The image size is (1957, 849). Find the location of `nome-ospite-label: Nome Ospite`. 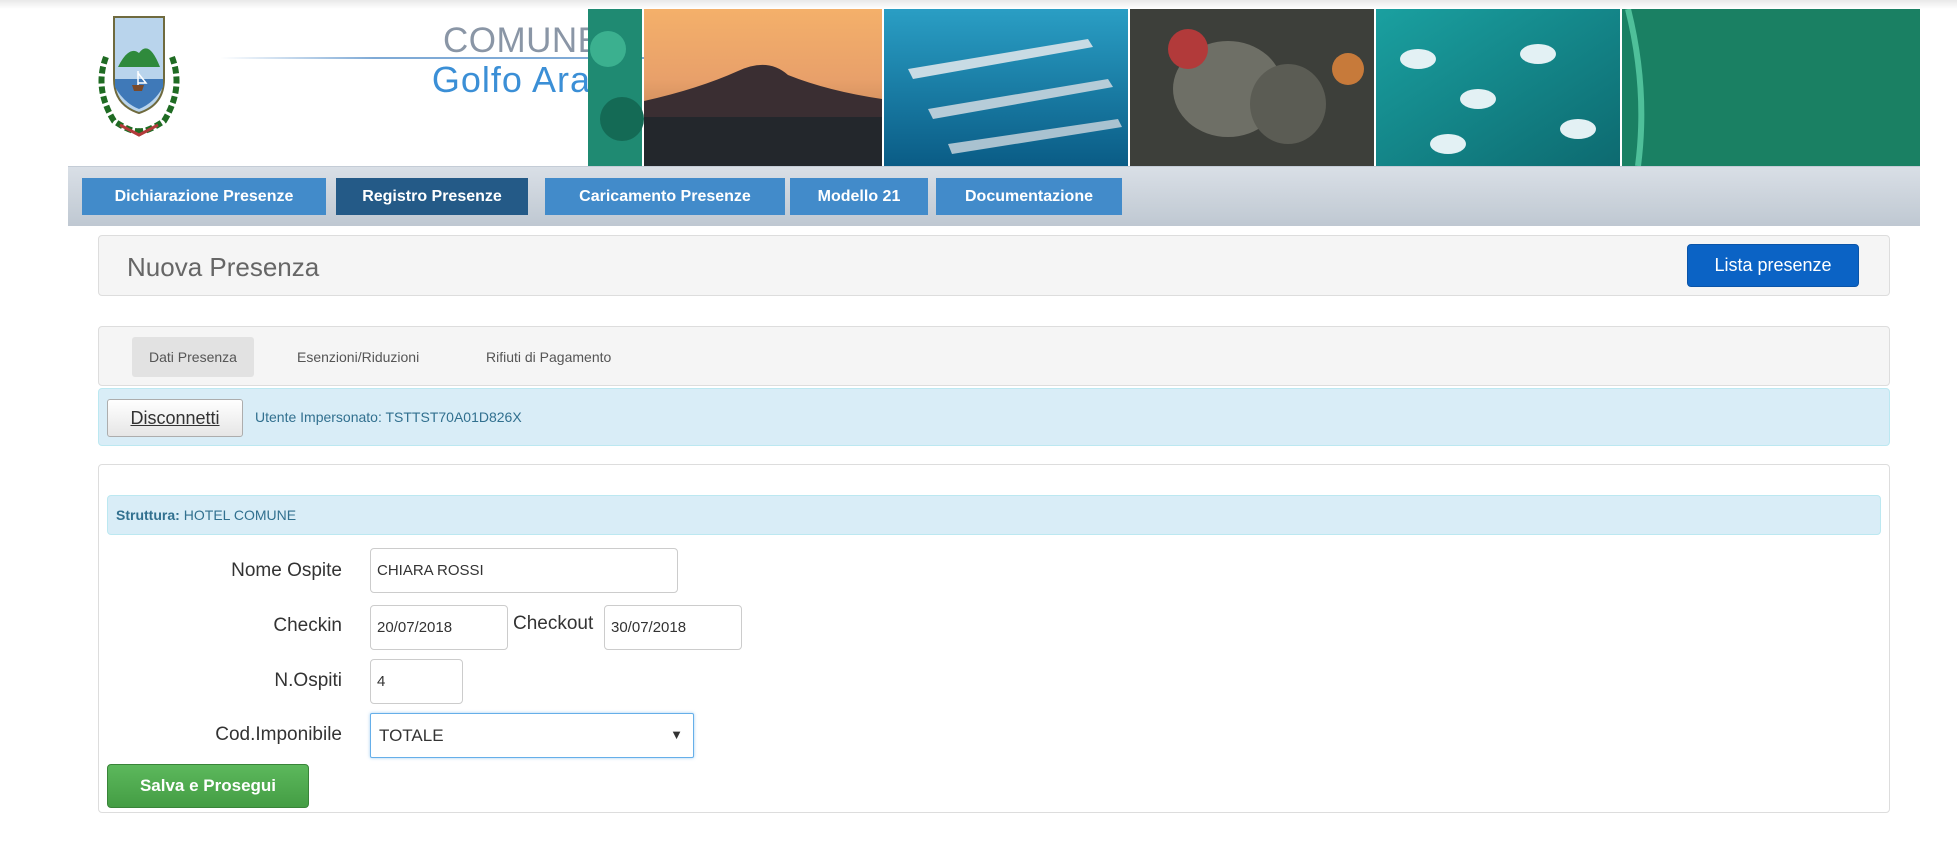

nome-ospite-label: Nome Ospite is located at coordinates (286, 570).